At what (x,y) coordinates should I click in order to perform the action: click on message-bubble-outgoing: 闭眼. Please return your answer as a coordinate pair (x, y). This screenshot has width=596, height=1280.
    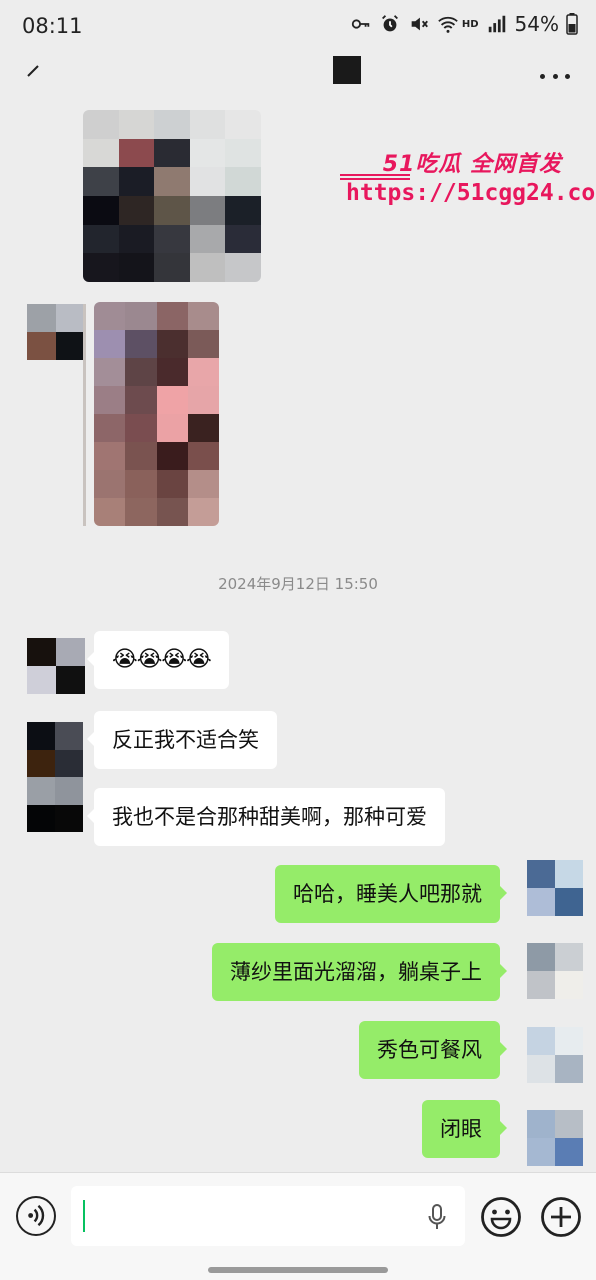
    Looking at the image, I should click on (464, 1129).